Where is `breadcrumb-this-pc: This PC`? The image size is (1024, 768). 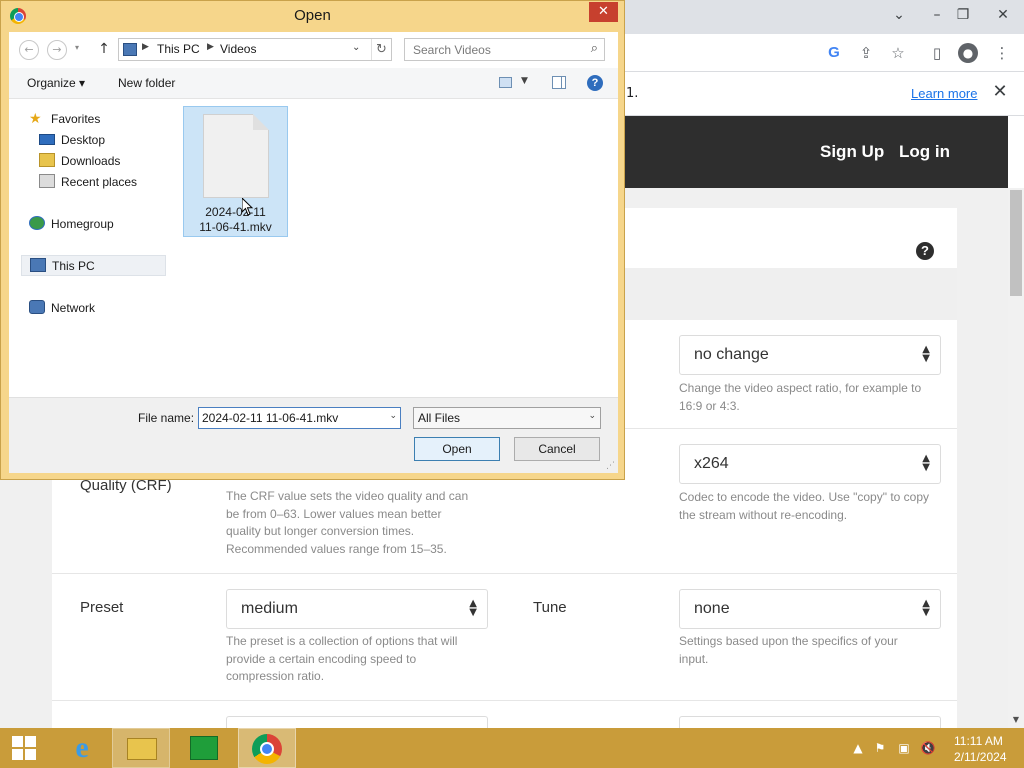
breadcrumb-this-pc: This PC is located at coordinates (178, 49).